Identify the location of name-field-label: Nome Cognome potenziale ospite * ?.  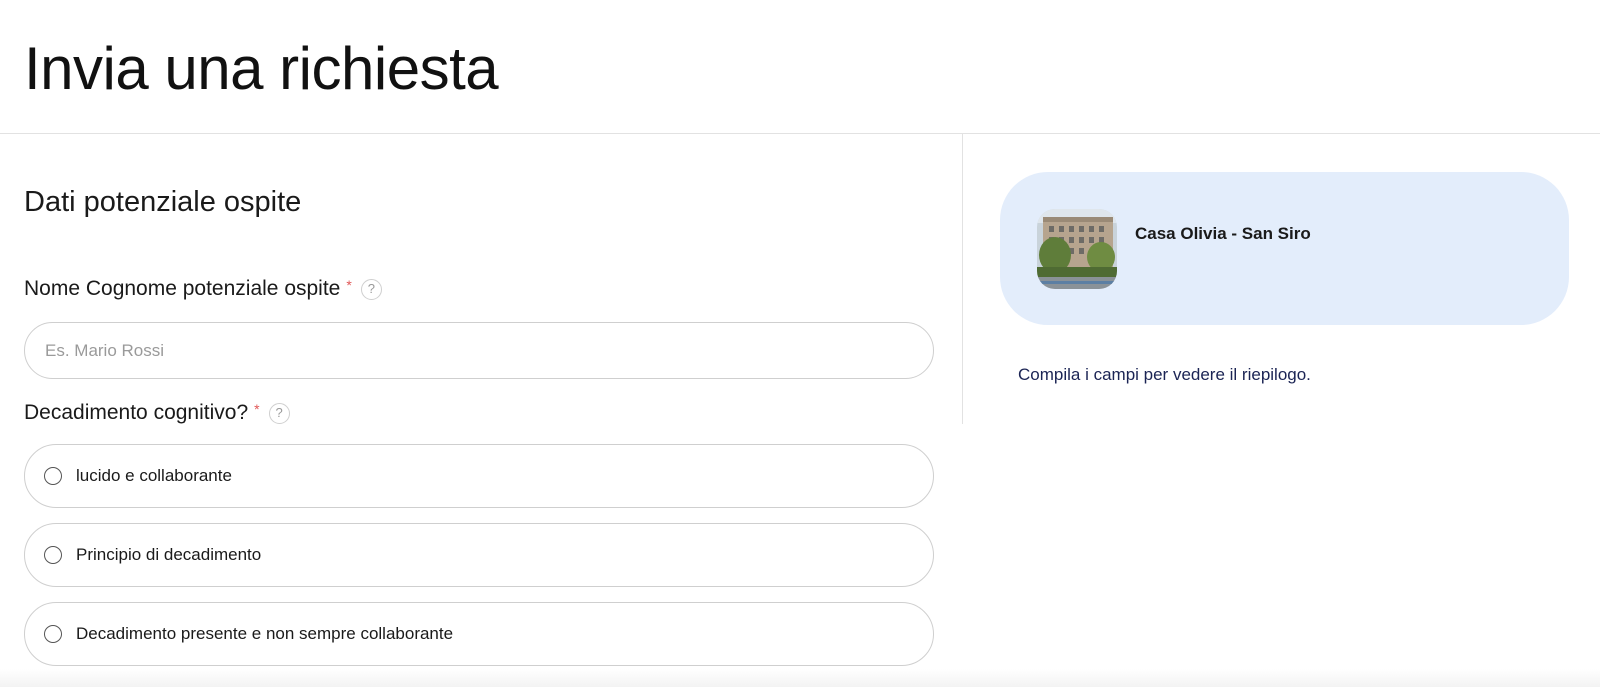
(203, 289).